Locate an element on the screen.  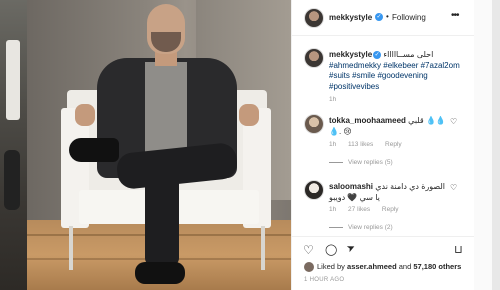
previous-post-peek is located at coordinates (13, 145).